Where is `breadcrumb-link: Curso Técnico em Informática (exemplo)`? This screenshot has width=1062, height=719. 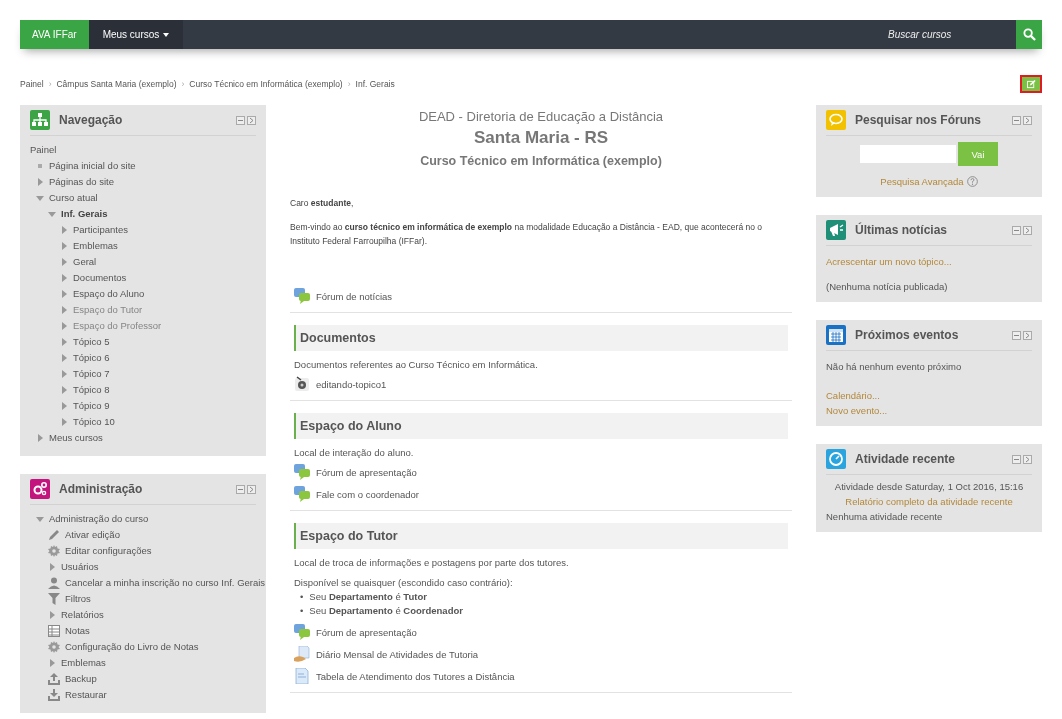 breadcrumb-link: Curso Técnico em Informática (exemplo) is located at coordinates (266, 84).